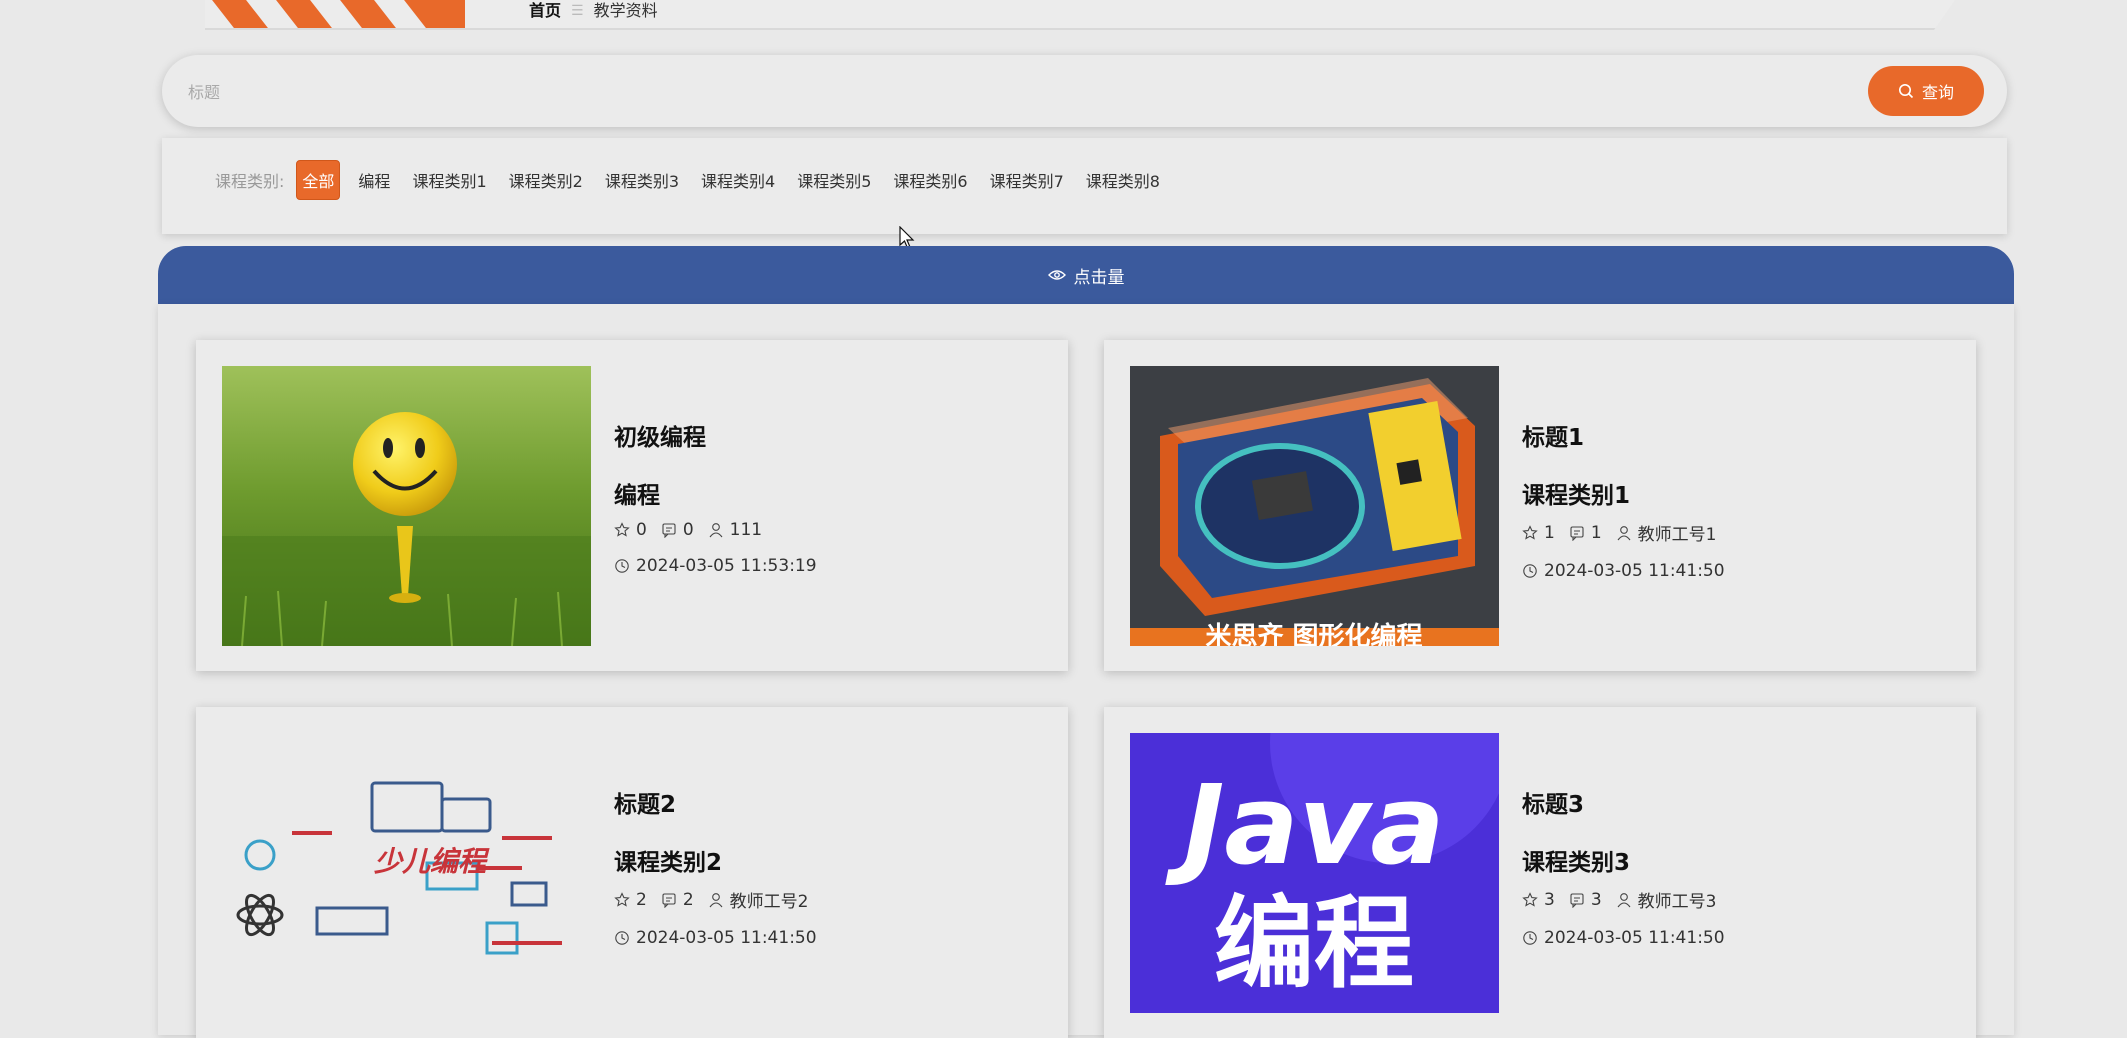 Image resolution: width=2127 pixels, height=1038 pixels. What do you see at coordinates (641, 899) in the screenshot?
I see `favorite-count: 2` at bounding box center [641, 899].